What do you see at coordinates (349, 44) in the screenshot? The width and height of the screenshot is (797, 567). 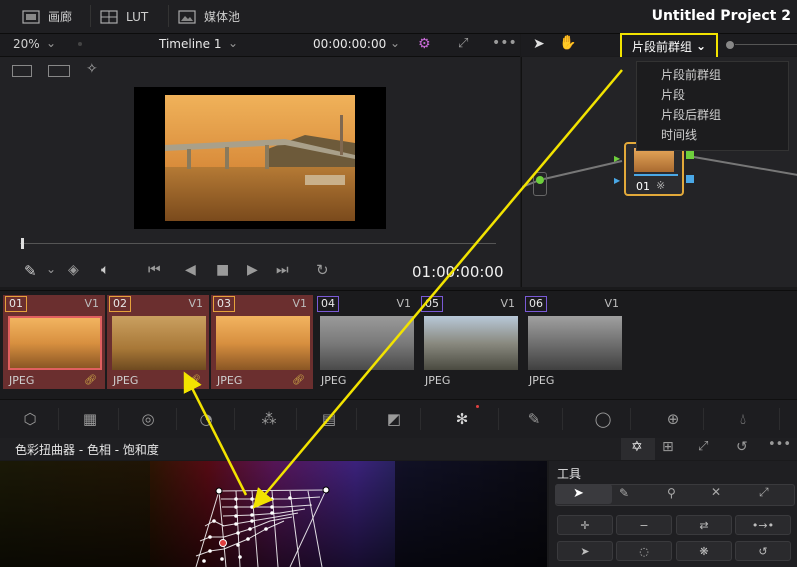 I see `timecode-display: 00:00:00:00` at bounding box center [349, 44].